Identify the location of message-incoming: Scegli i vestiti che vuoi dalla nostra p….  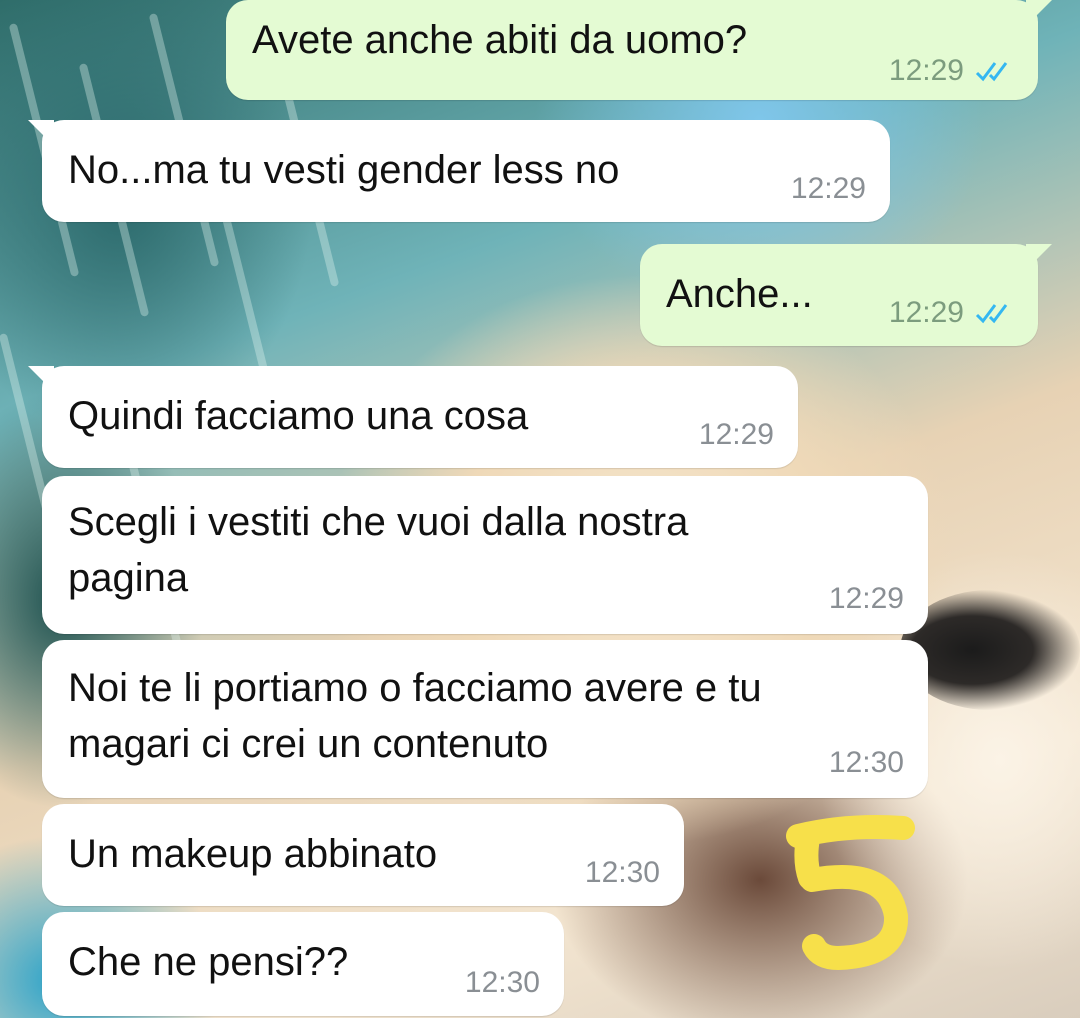
(485, 555).